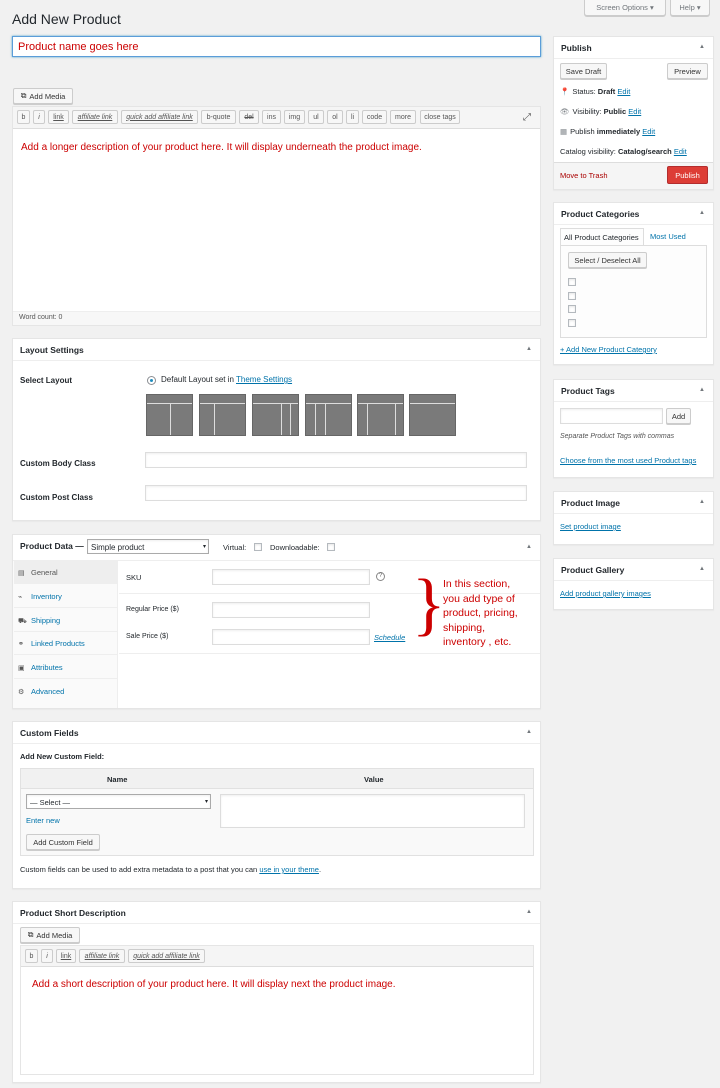 The height and width of the screenshot is (1088, 720). I want to click on custom-post-class-input, so click(336, 493).